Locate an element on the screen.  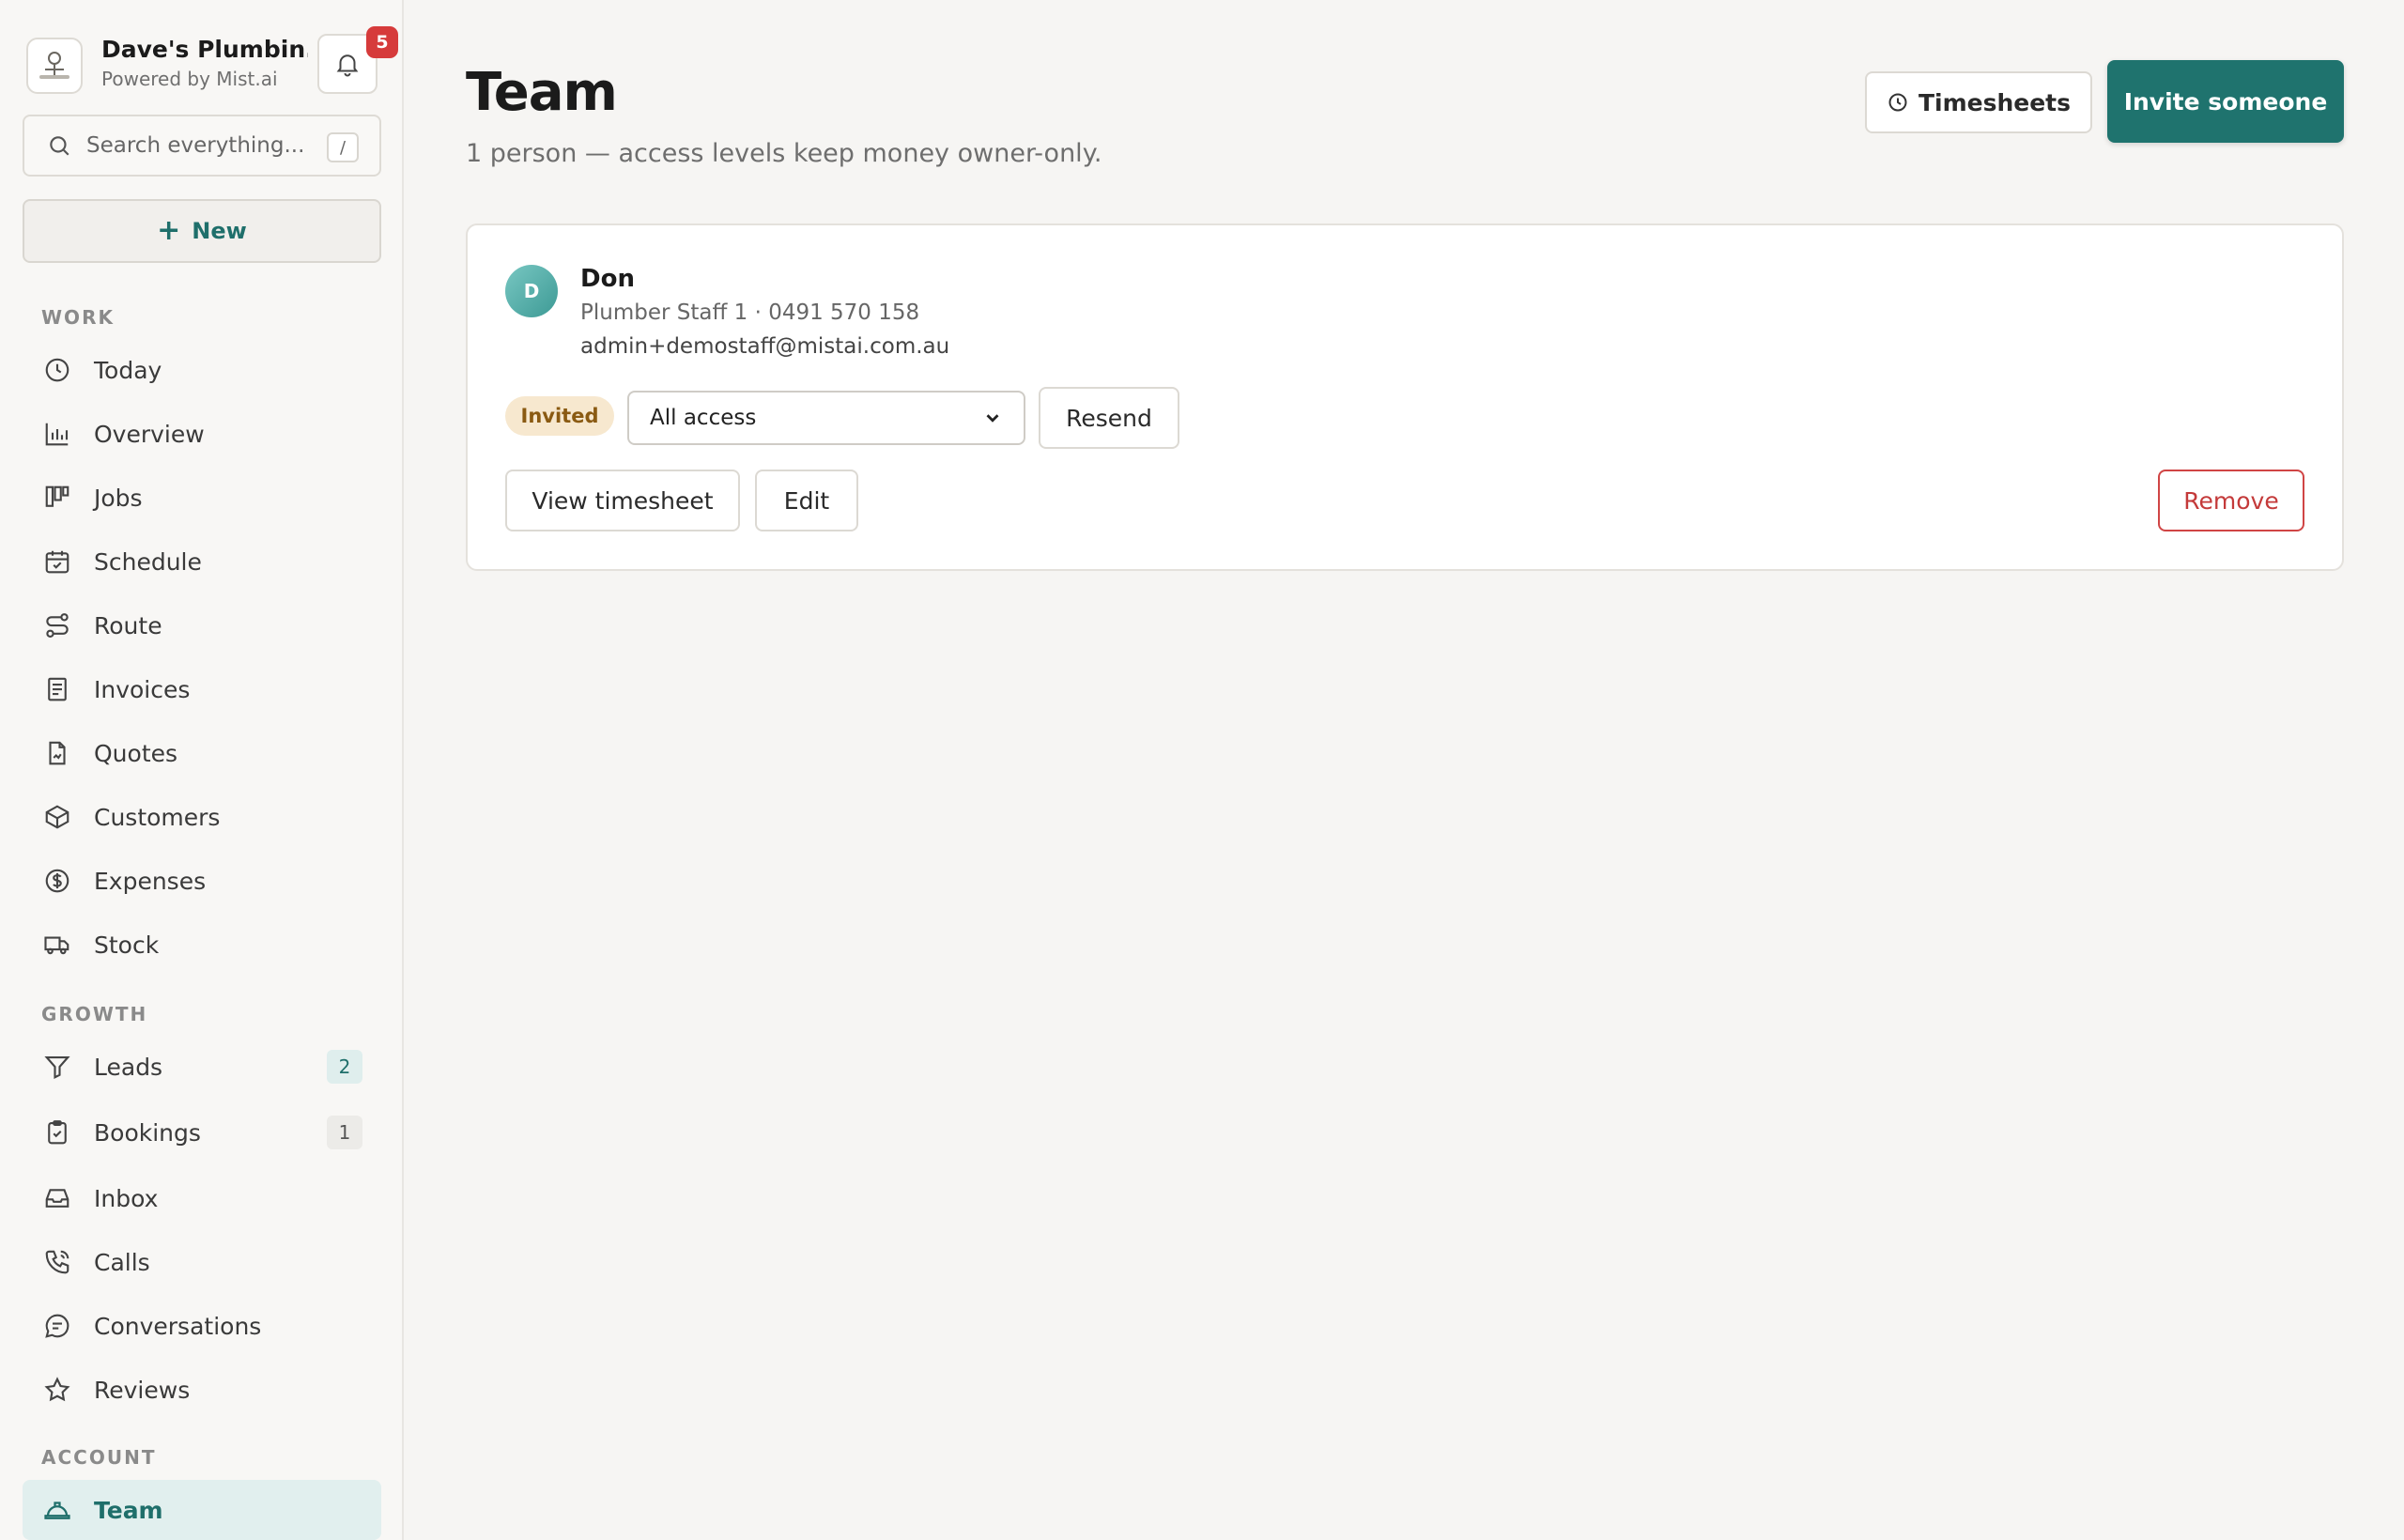
logo-icon is located at coordinates (54, 65).